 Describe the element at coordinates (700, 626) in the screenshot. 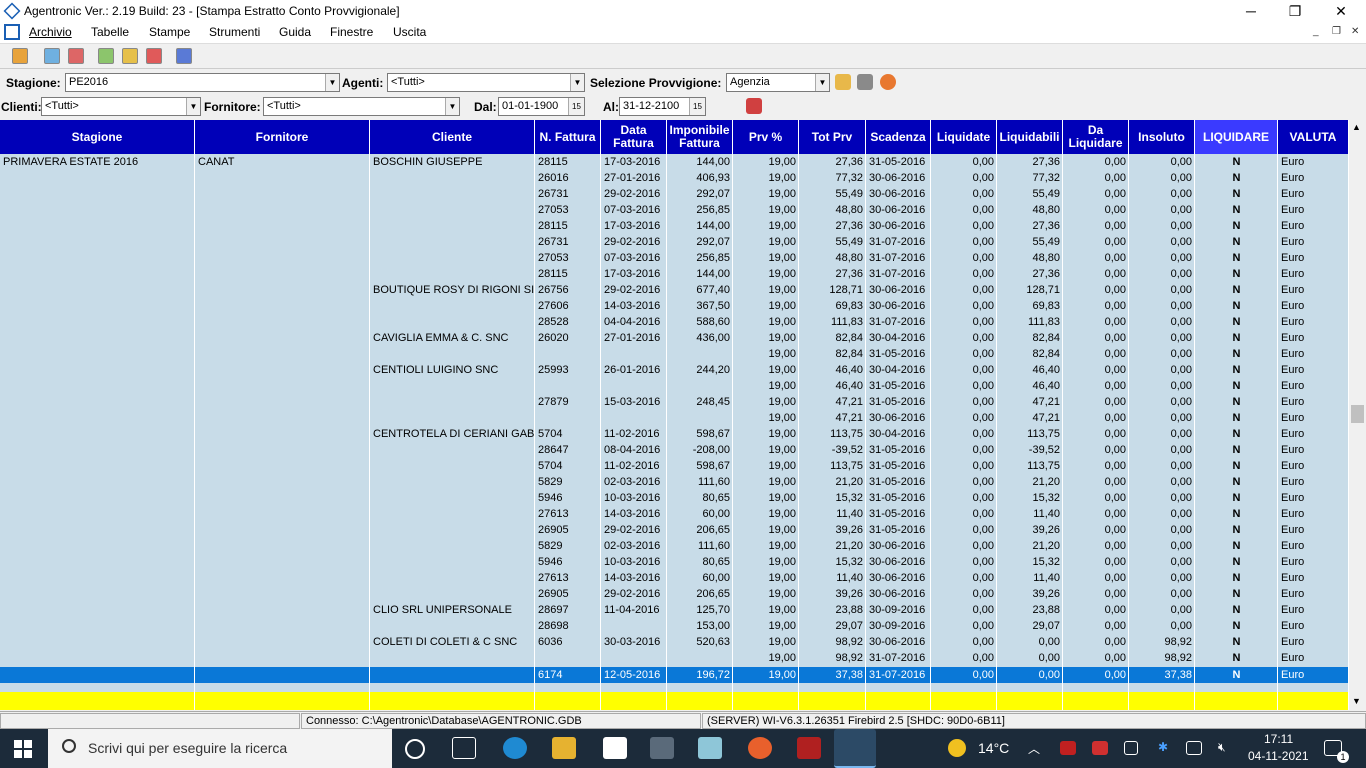

I see `cell-imponibile: 153,00` at that location.